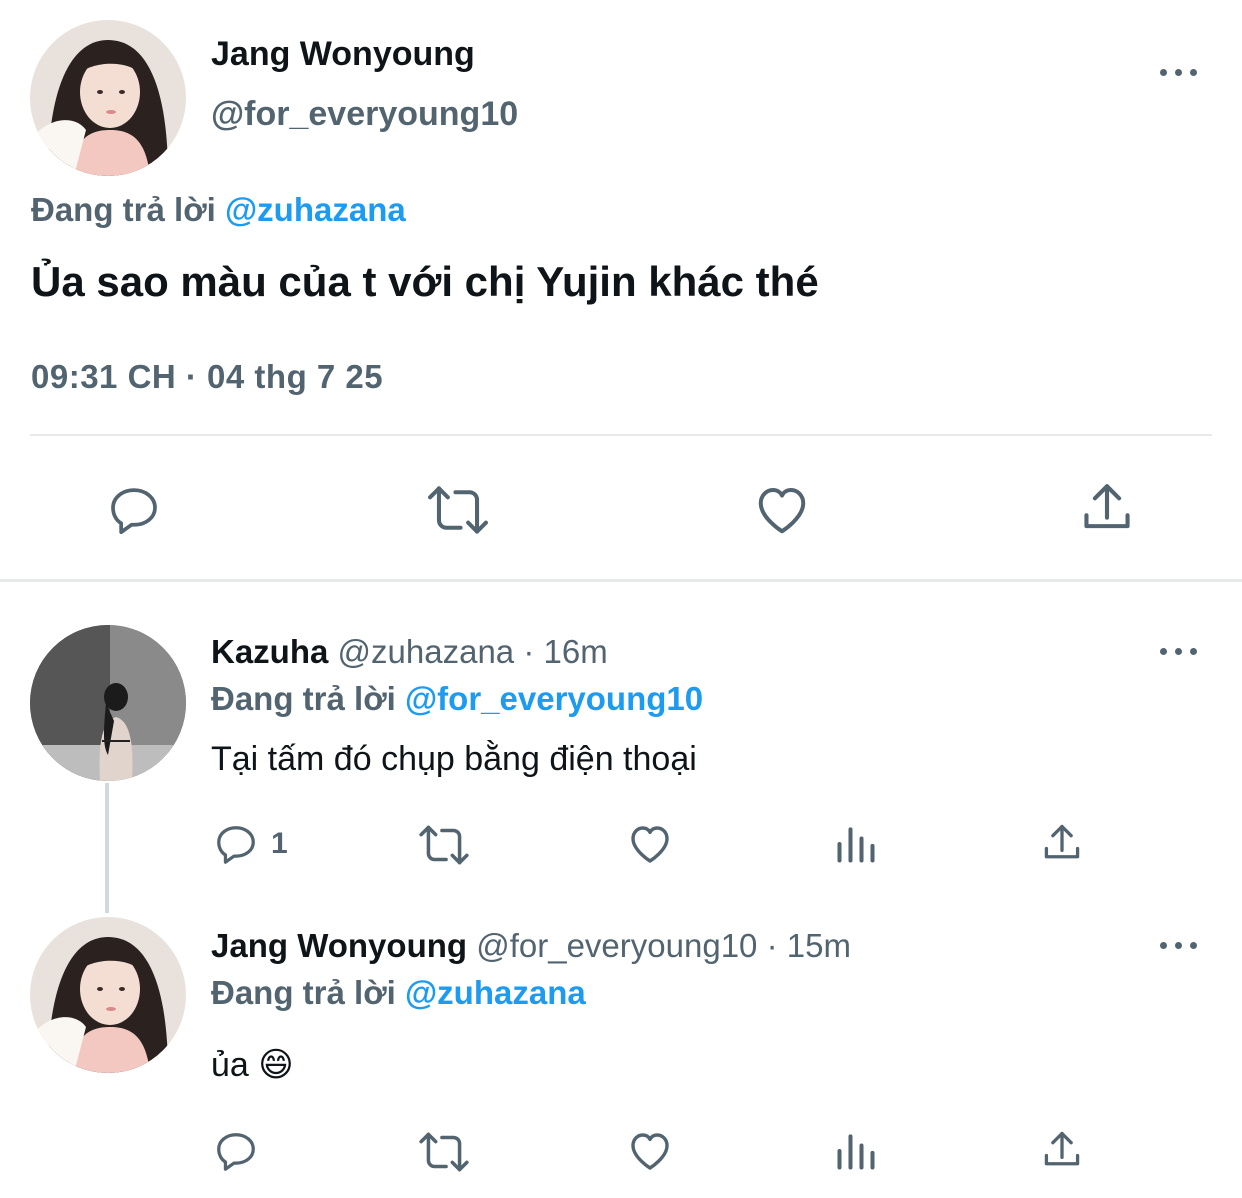  Describe the element at coordinates (554, 698) in the screenshot. I see `reply-to-link: @for_everyoung10` at that location.